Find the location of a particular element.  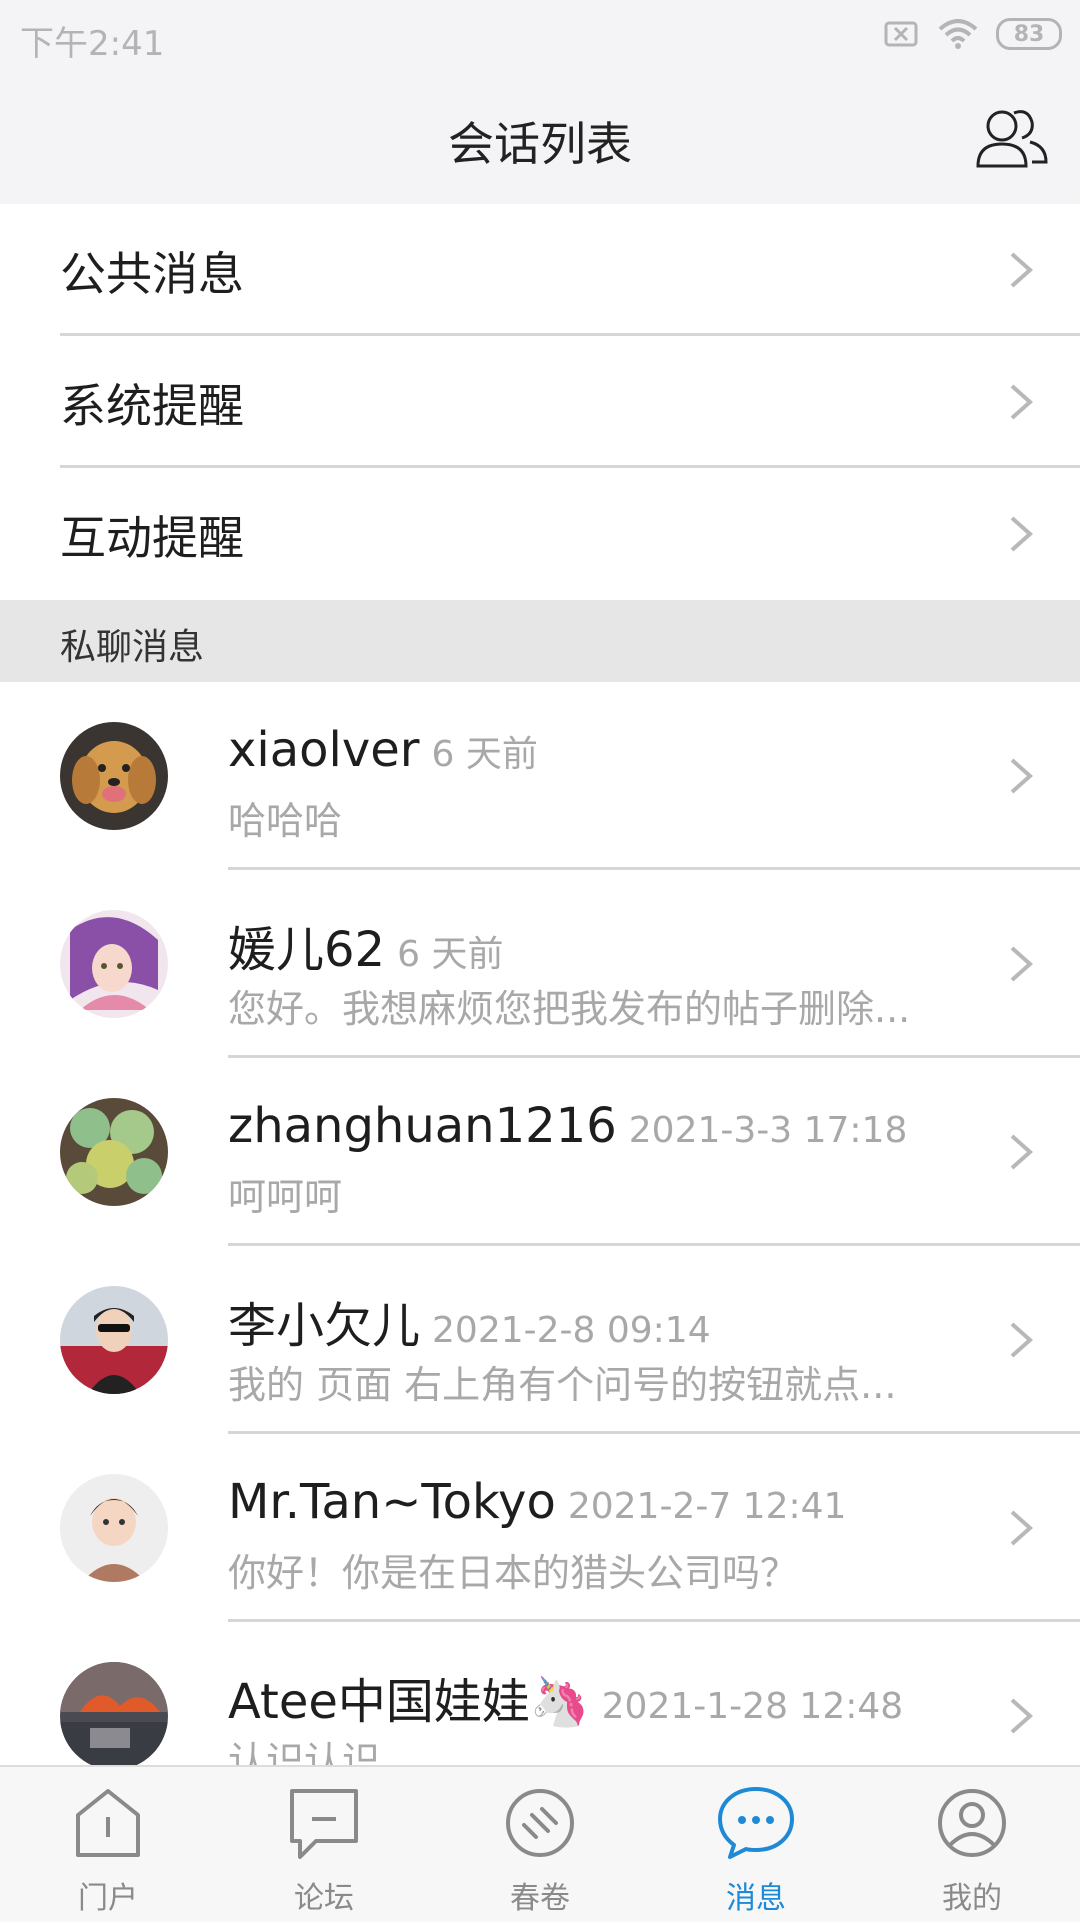

tab-portal: 门户 is located at coordinates (108, 1844).